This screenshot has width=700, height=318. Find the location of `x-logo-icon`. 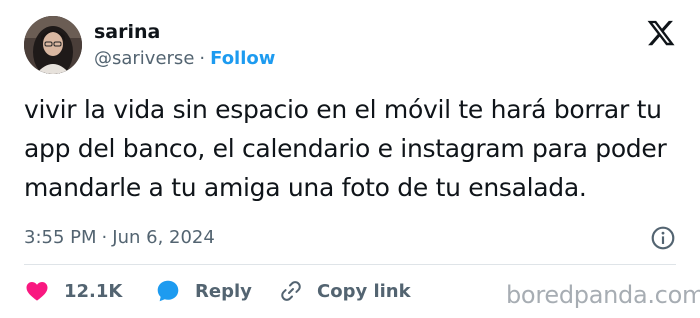

x-logo-icon is located at coordinates (661, 33).